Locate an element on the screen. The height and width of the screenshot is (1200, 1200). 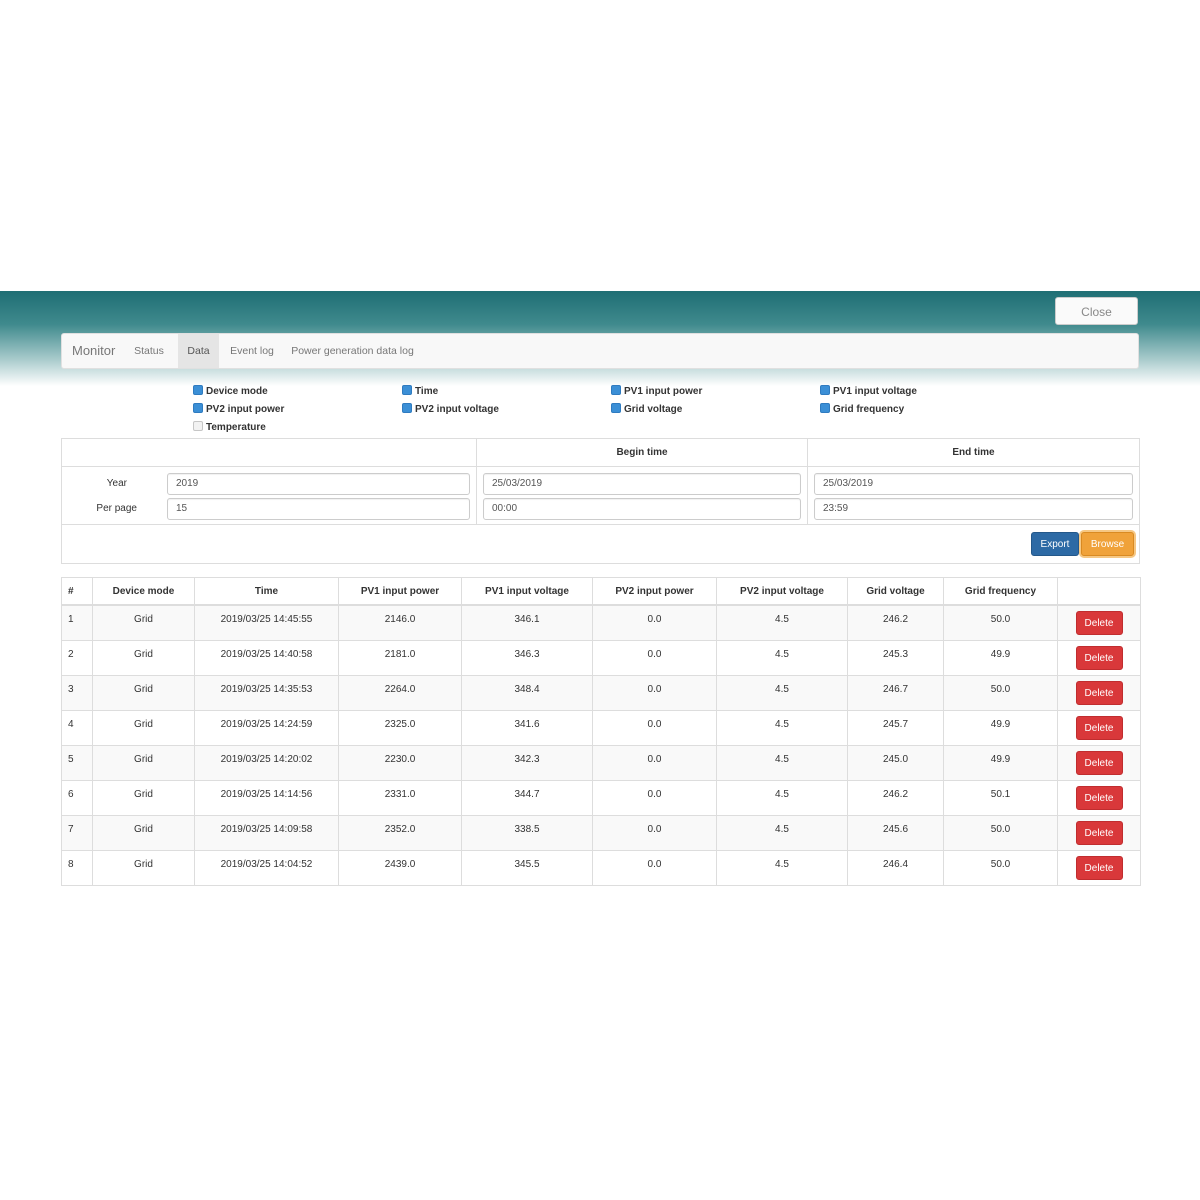
row-index: 3 is located at coordinates (77, 692).